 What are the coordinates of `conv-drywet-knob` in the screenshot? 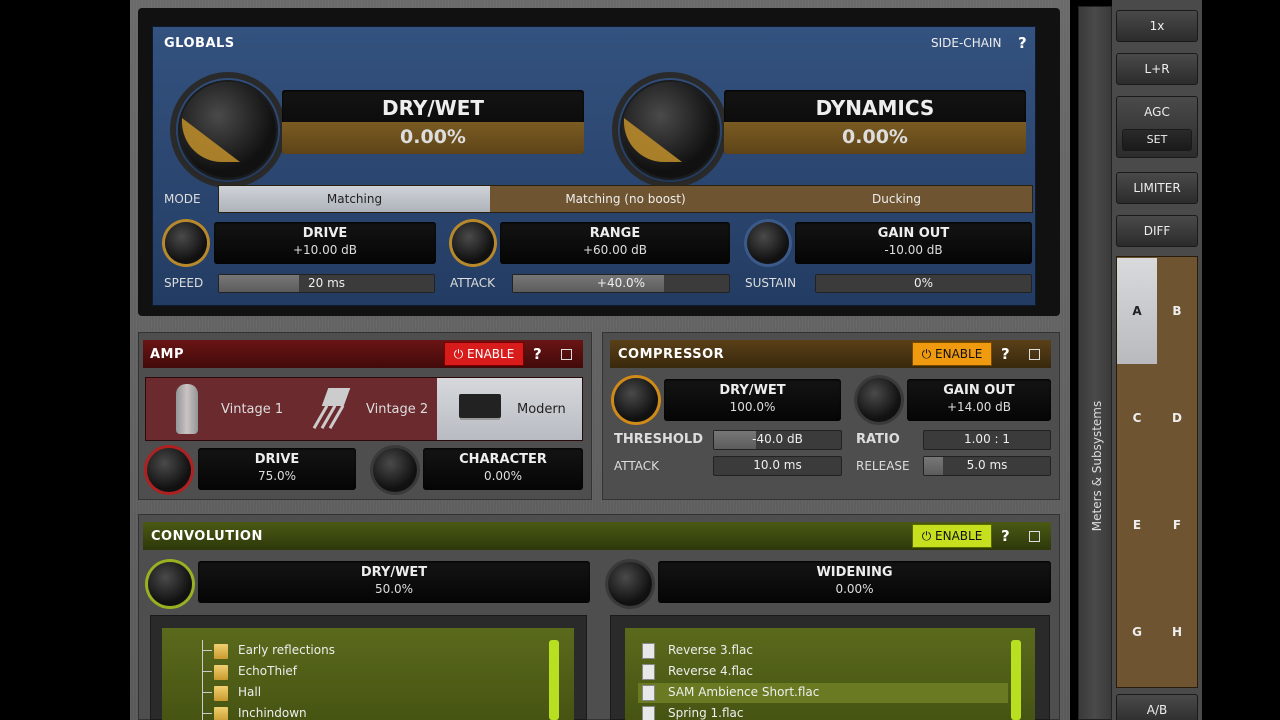 It's located at (170, 584).